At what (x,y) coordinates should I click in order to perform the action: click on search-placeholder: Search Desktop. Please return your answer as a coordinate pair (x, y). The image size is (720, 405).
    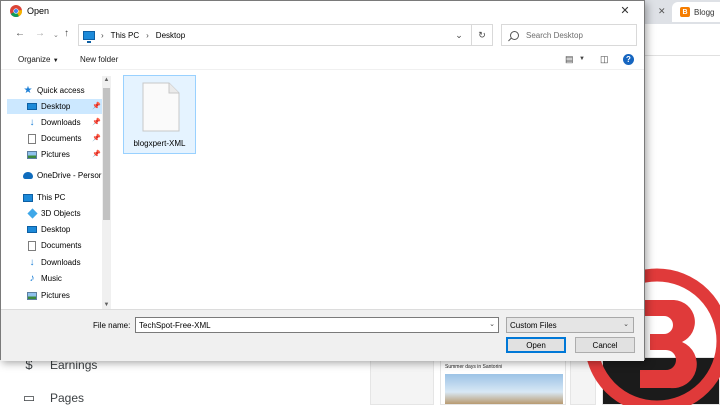
    Looking at the image, I should click on (554, 35).